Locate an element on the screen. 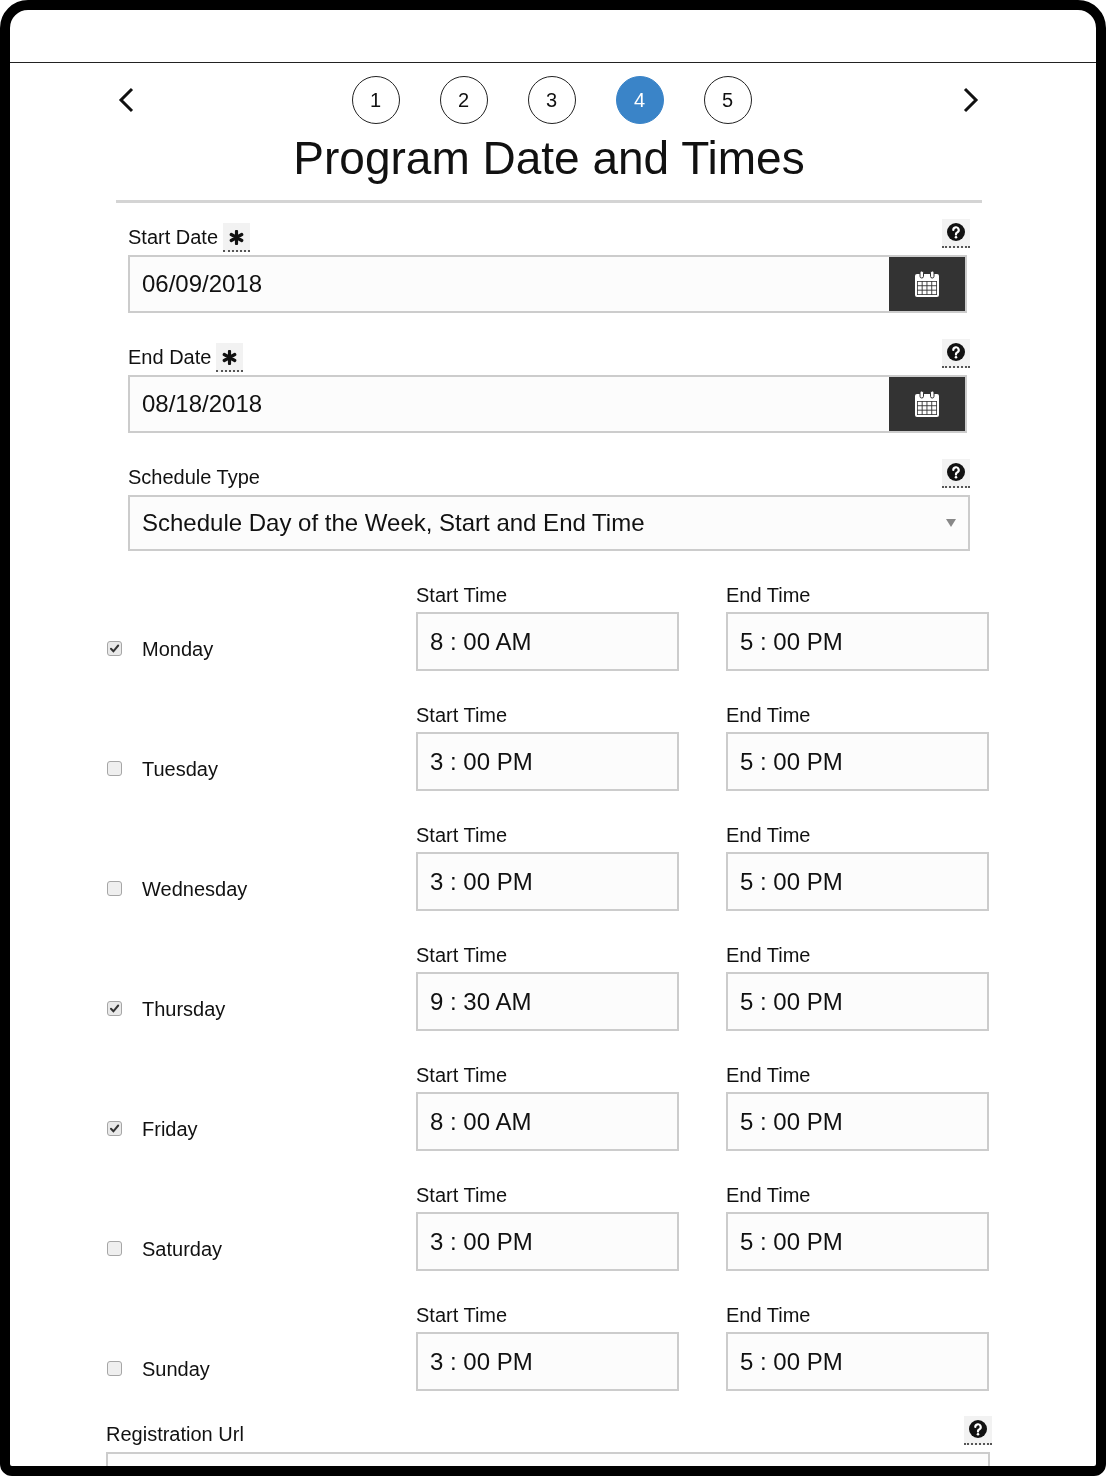 The width and height of the screenshot is (1106, 1476). caret-icon is located at coordinates (951, 523).